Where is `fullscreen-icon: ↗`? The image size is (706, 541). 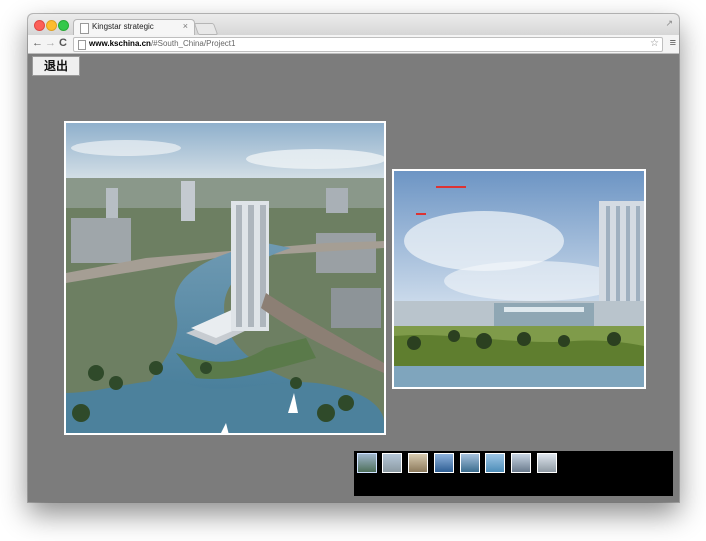 fullscreen-icon: ↗ is located at coordinates (669, 23).